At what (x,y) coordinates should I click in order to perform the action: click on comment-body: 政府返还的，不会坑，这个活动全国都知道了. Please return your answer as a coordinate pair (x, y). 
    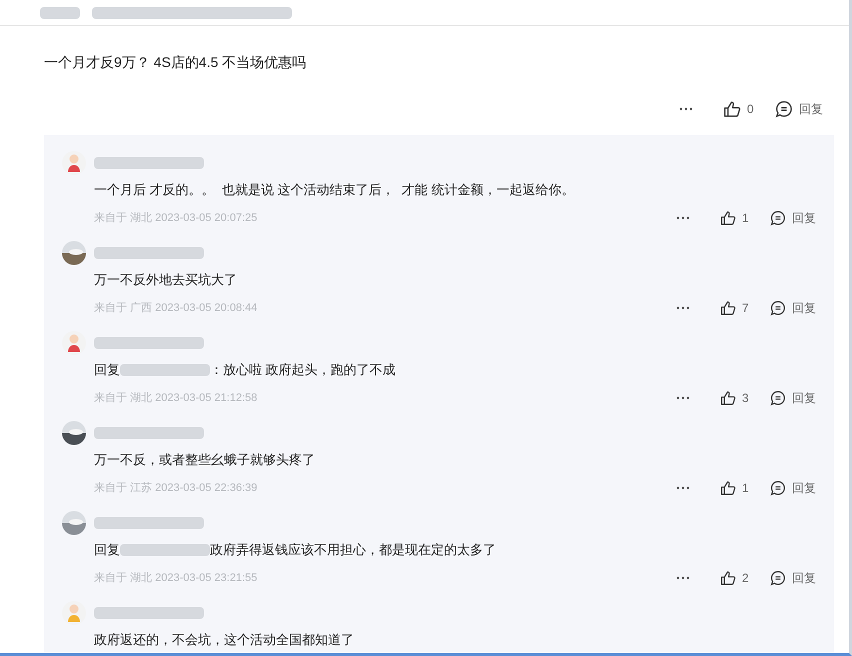
    Looking at the image, I should click on (224, 640).